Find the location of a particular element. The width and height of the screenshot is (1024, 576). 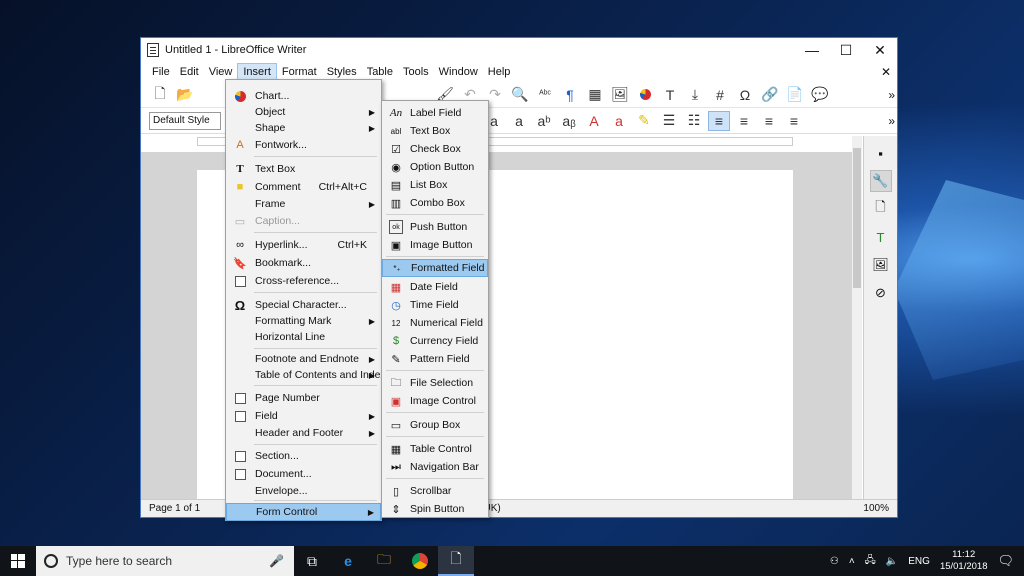

menu-item-form-control: Form Control ▶ is located at coordinates (303, 512).